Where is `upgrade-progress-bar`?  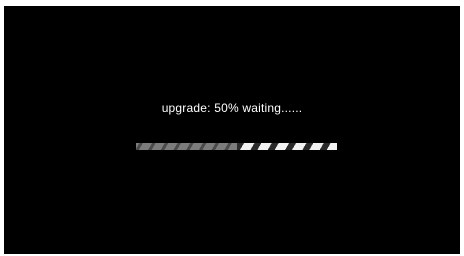 upgrade-progress-bar is located at coordinates (236, 146).